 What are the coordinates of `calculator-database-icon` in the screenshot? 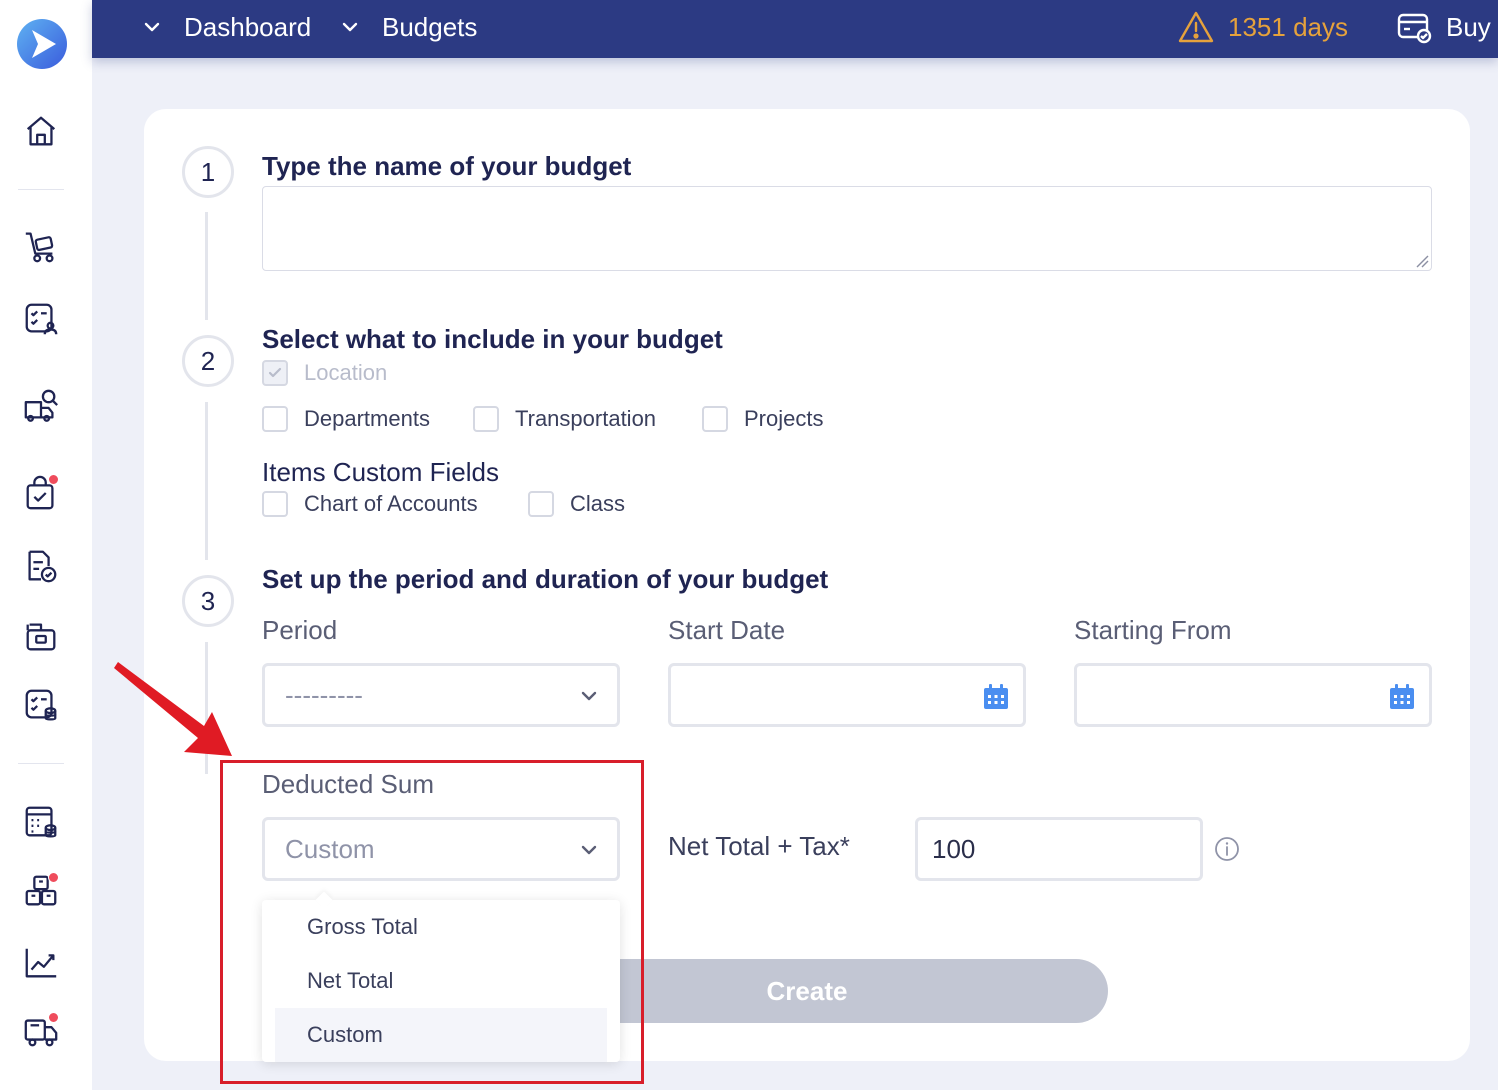 It's located at (41, 822).